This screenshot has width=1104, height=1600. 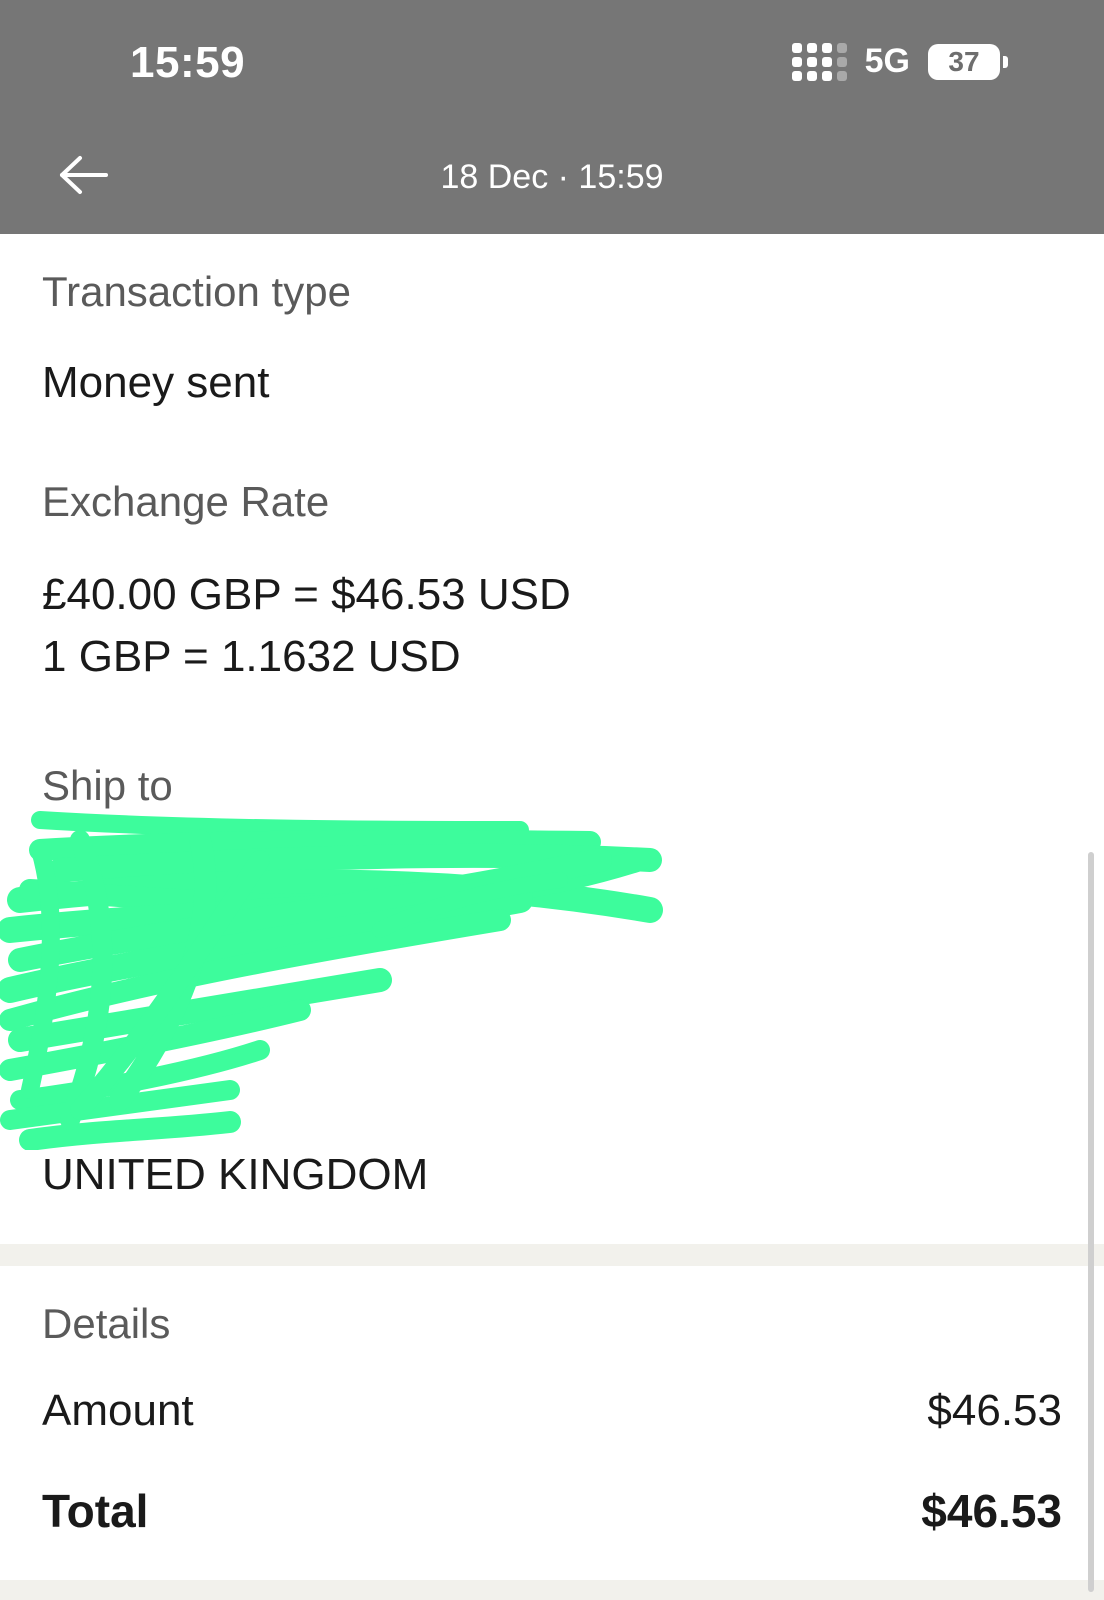 I want to click on bottom-divider, so click(x=552, y=1590).